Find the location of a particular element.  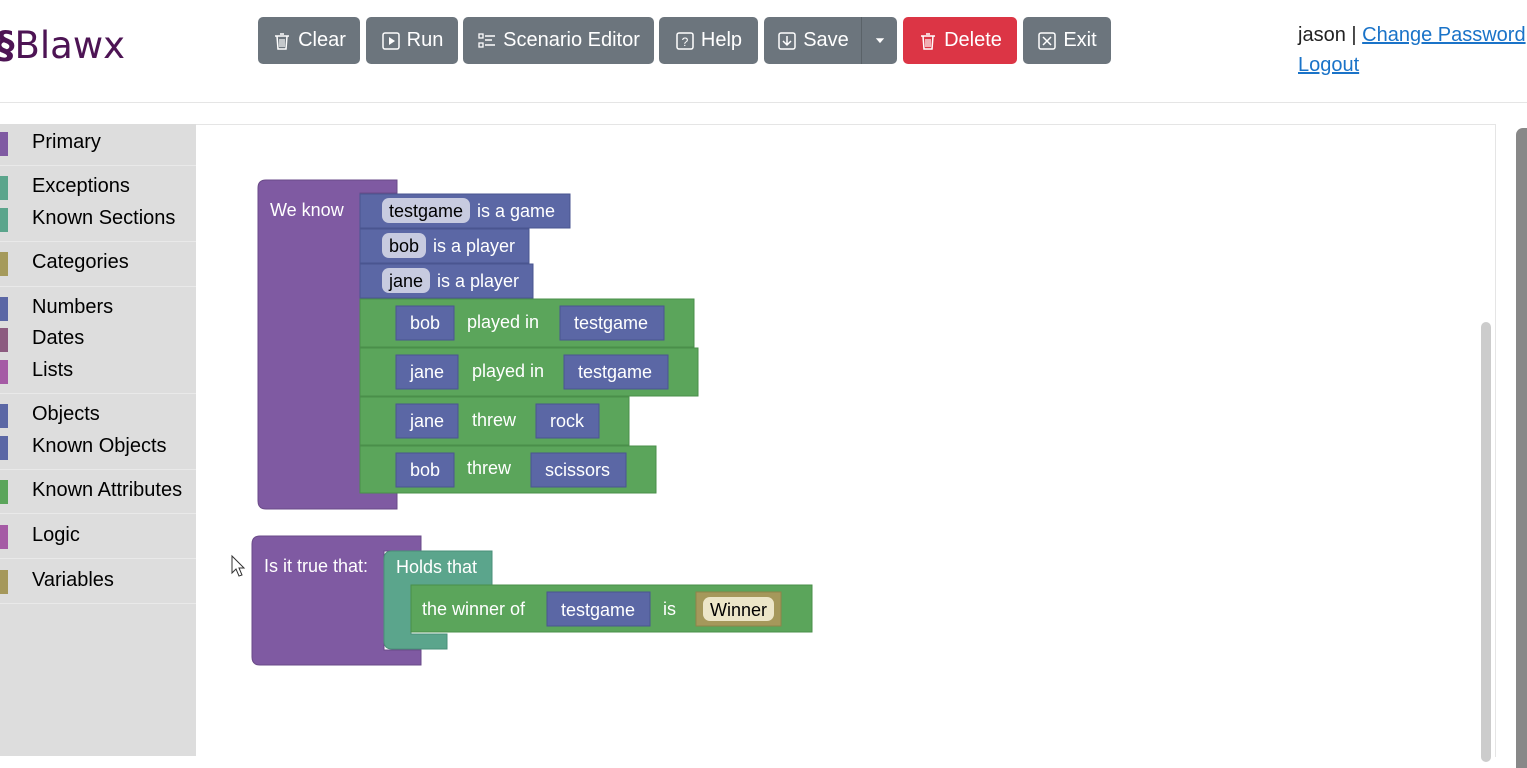

toolbox-category-objects: Objects is located at coordinates (98, 415).